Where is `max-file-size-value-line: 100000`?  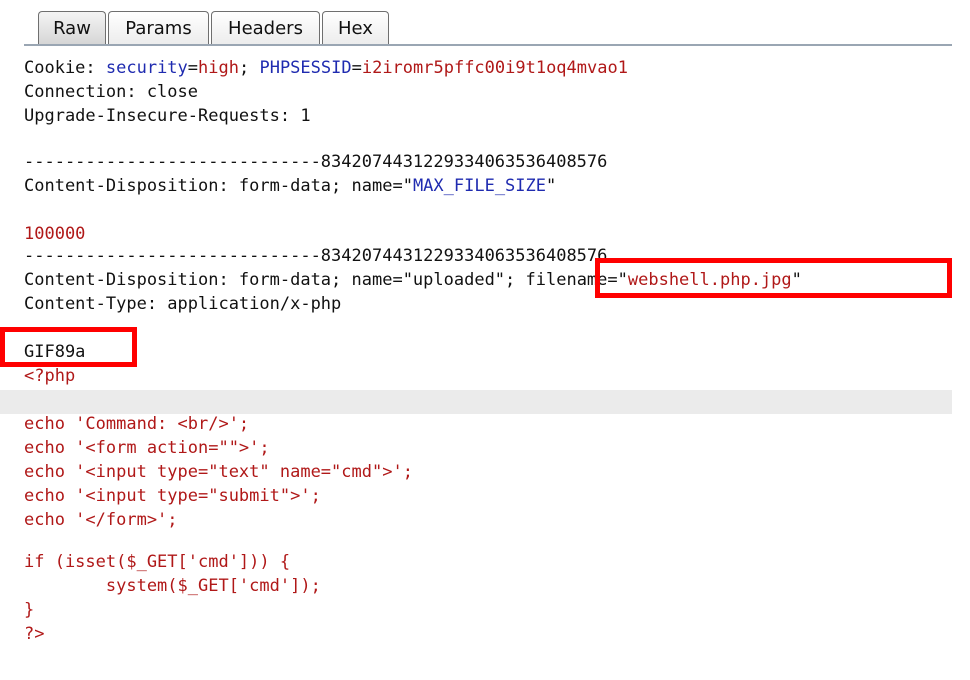
max-file-size-value-line: 100000 is located at coordinates (55, 234).